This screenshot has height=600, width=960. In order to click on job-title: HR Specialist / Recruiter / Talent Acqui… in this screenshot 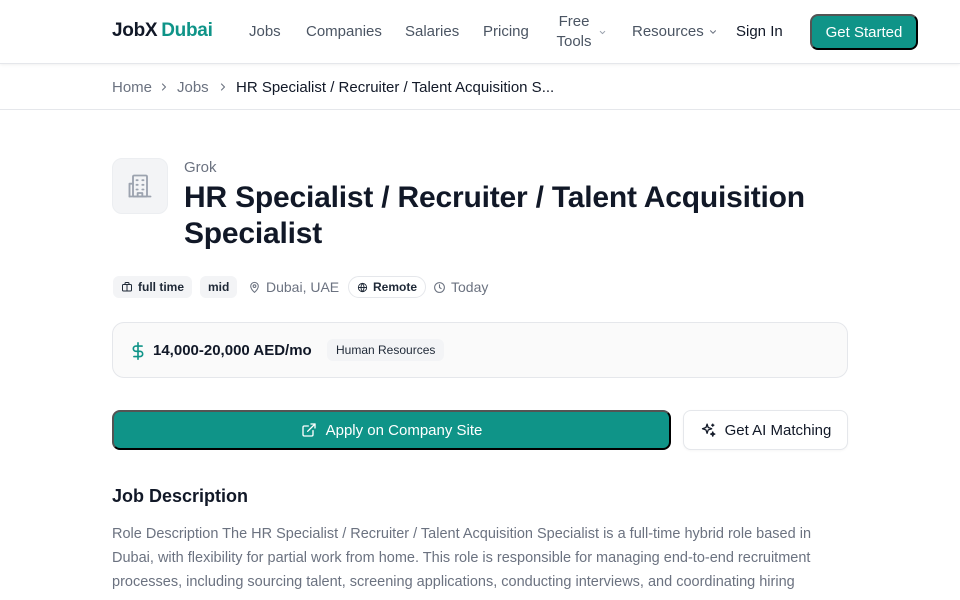, I will do `click(494, 215)`.